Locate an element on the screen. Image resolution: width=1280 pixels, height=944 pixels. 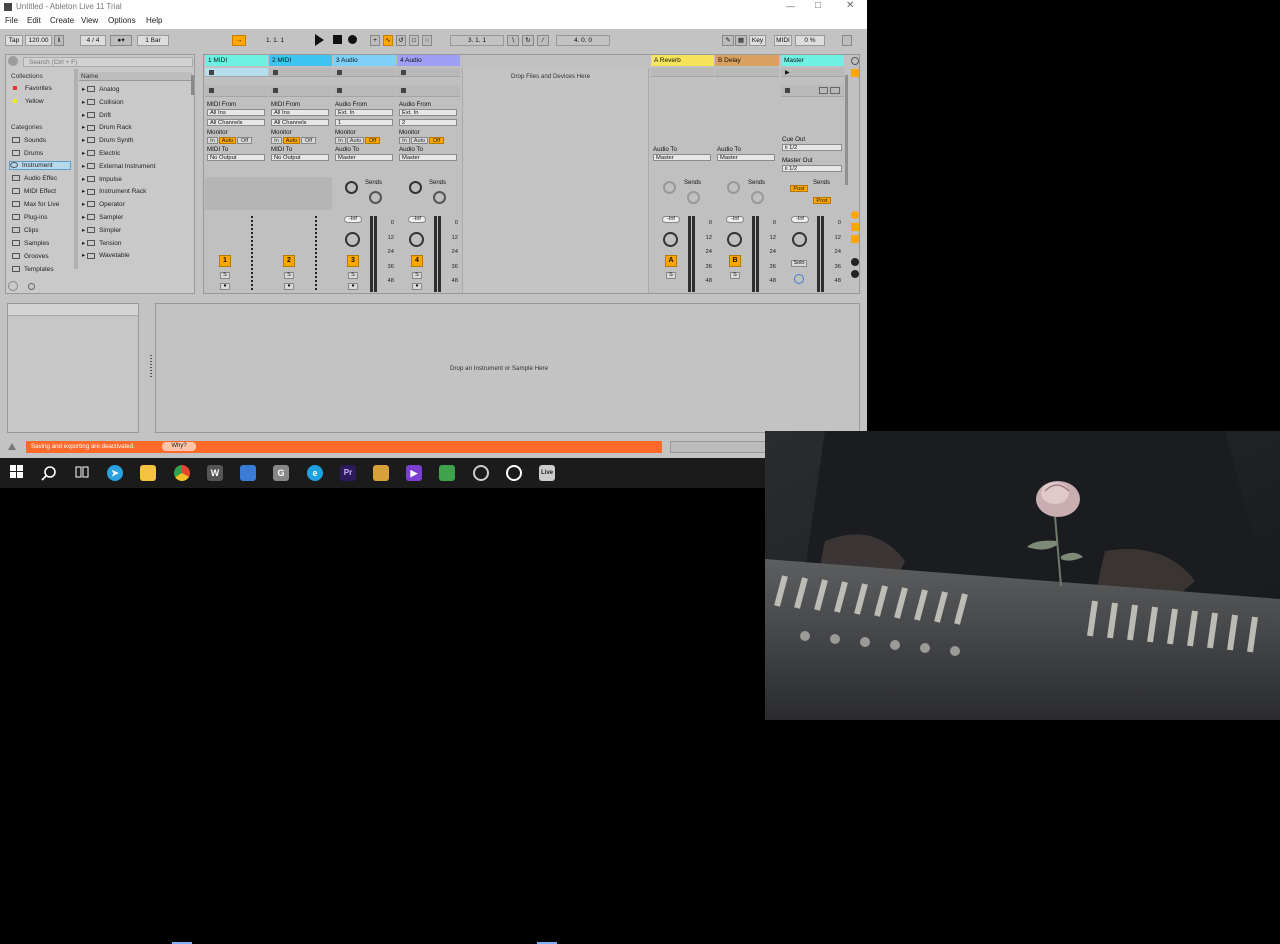
task-view-icon is located at coordinates (82, 473).